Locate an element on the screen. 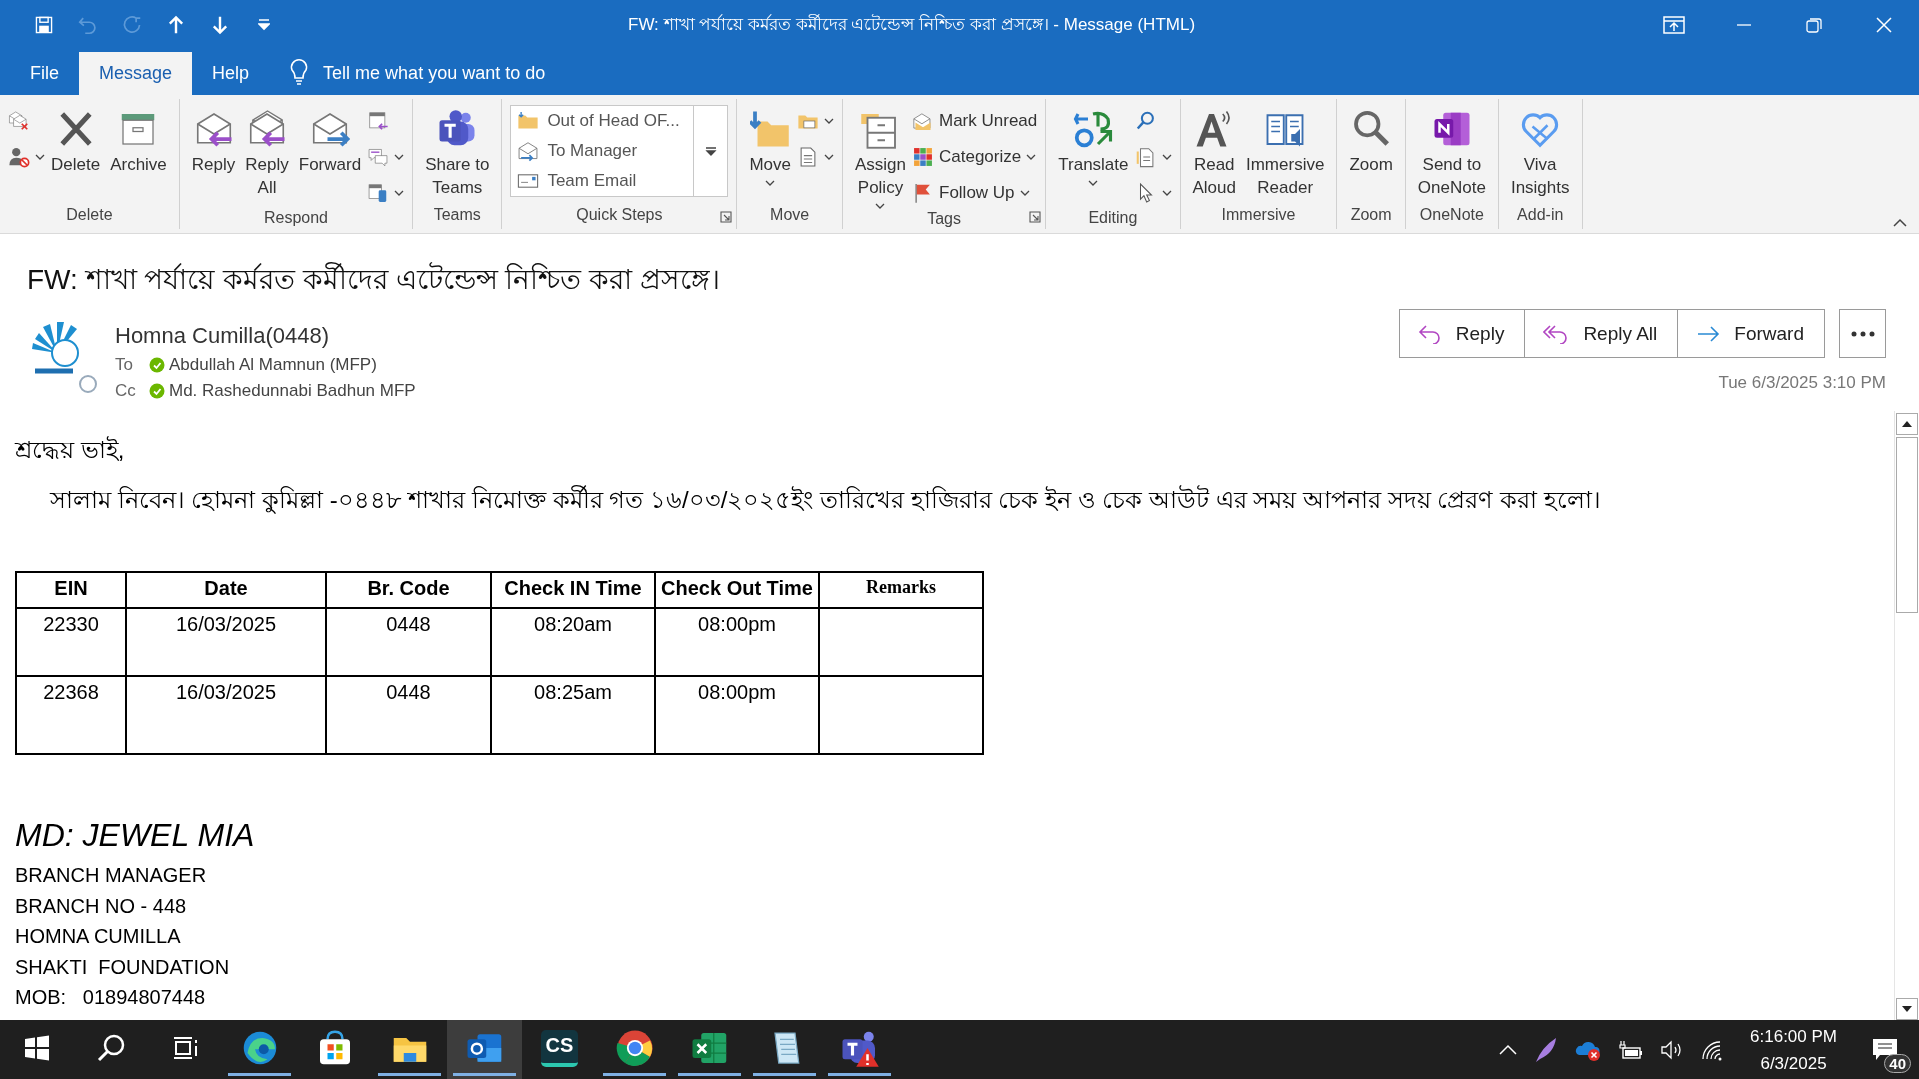  body-paragraph: সালাম নিবেন। হোমনা কুমিল্লা -০৪৪৮ শাখার নিমোক্ত কর্মীর গত ১৬/০৩/২০২৫ইং তারিখের হাজিরার চেক ইন ও চেক আউট এর সময় আপনার সদয় প্রেরণ করা হলো। is located at coordinates (826, 500).